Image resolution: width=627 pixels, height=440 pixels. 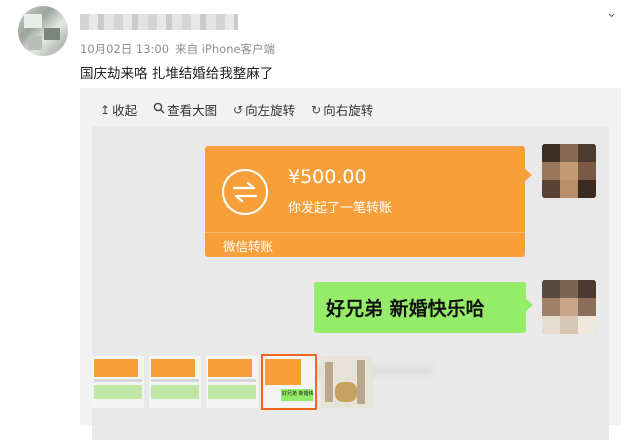 I want to click on post-meta: 10月02日 13:00 来自 iPhone客户端, so click(x=180, y=49).